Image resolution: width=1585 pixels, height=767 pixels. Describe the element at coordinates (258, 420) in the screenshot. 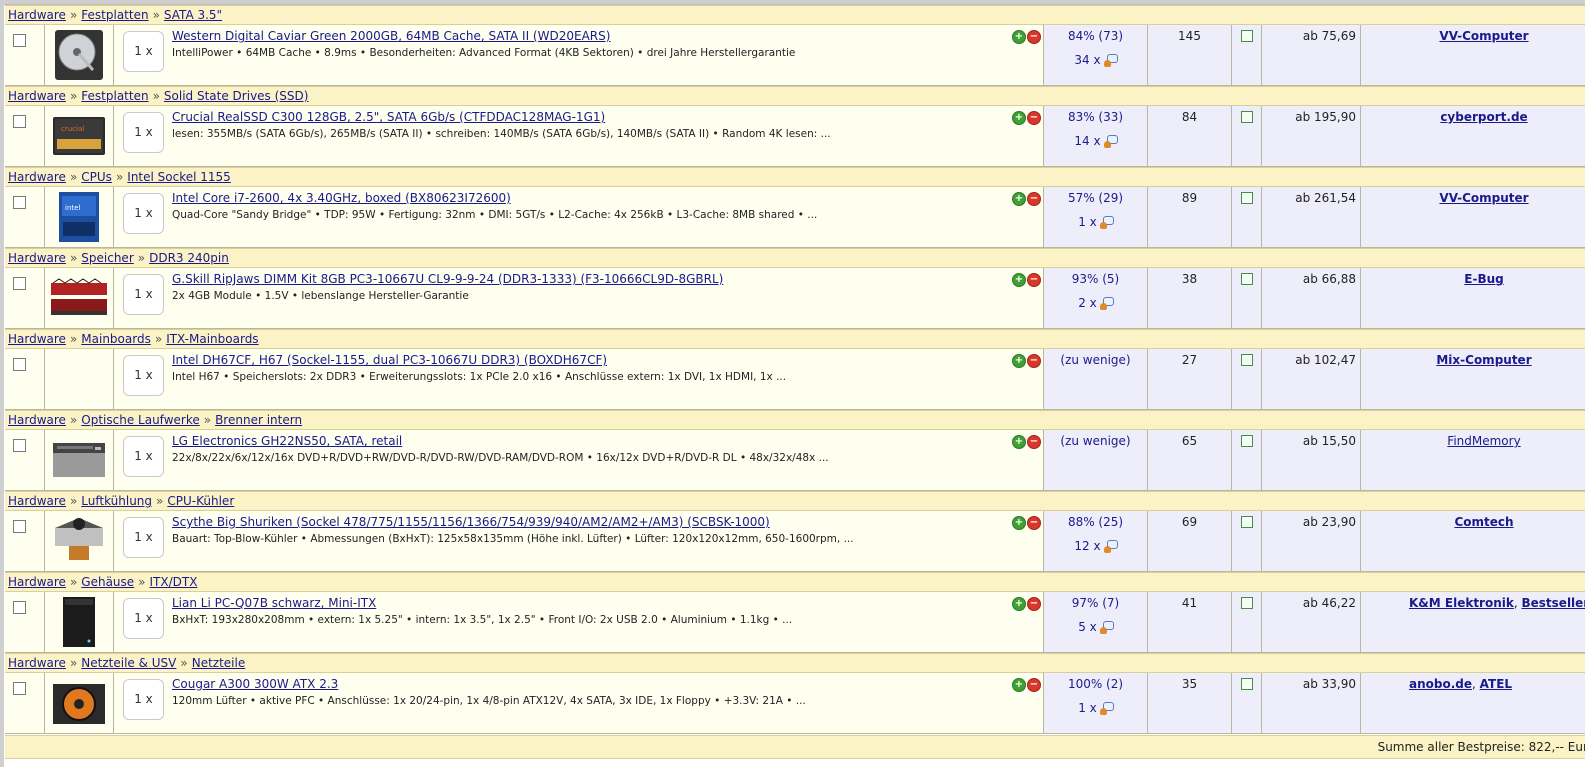

I see `breadcrumb-link: Brenner intern` at that location.